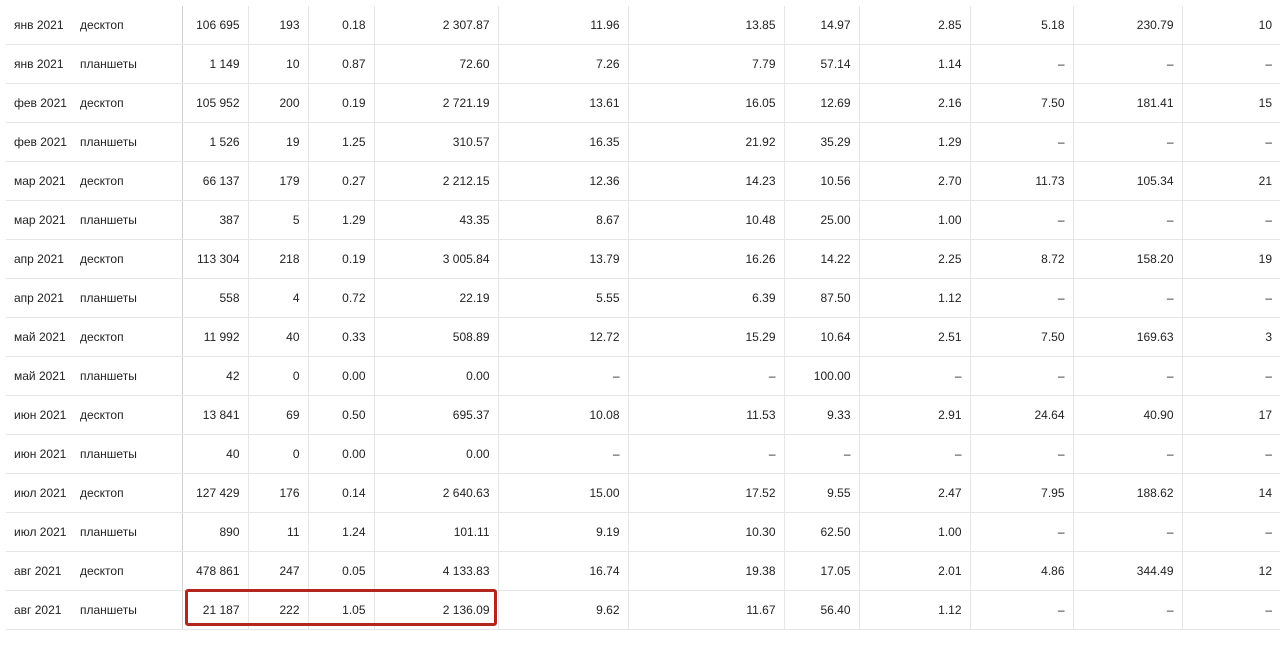 The image size is (1280, 645). Describe the element at coordinates (822, 298) in the screenshot. I see `metric-cell-7: 87.50` at that location.